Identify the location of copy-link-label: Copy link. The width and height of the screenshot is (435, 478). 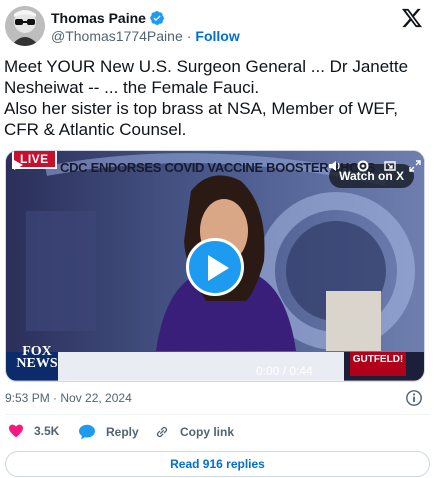
(207, 432).